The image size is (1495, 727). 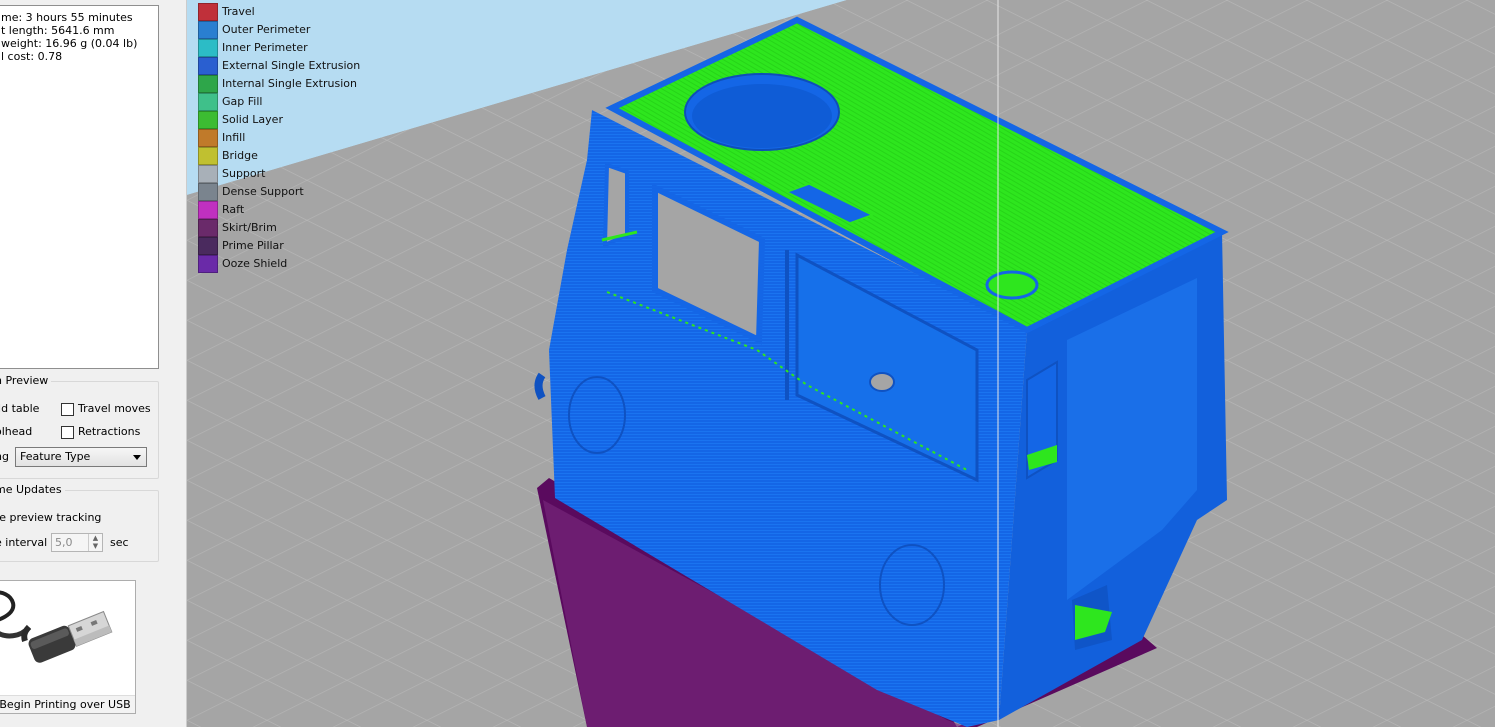 I want to click on stat-plastic-weight: weight: 16.96 g (0.04 lb), so click(x=69, y=43).